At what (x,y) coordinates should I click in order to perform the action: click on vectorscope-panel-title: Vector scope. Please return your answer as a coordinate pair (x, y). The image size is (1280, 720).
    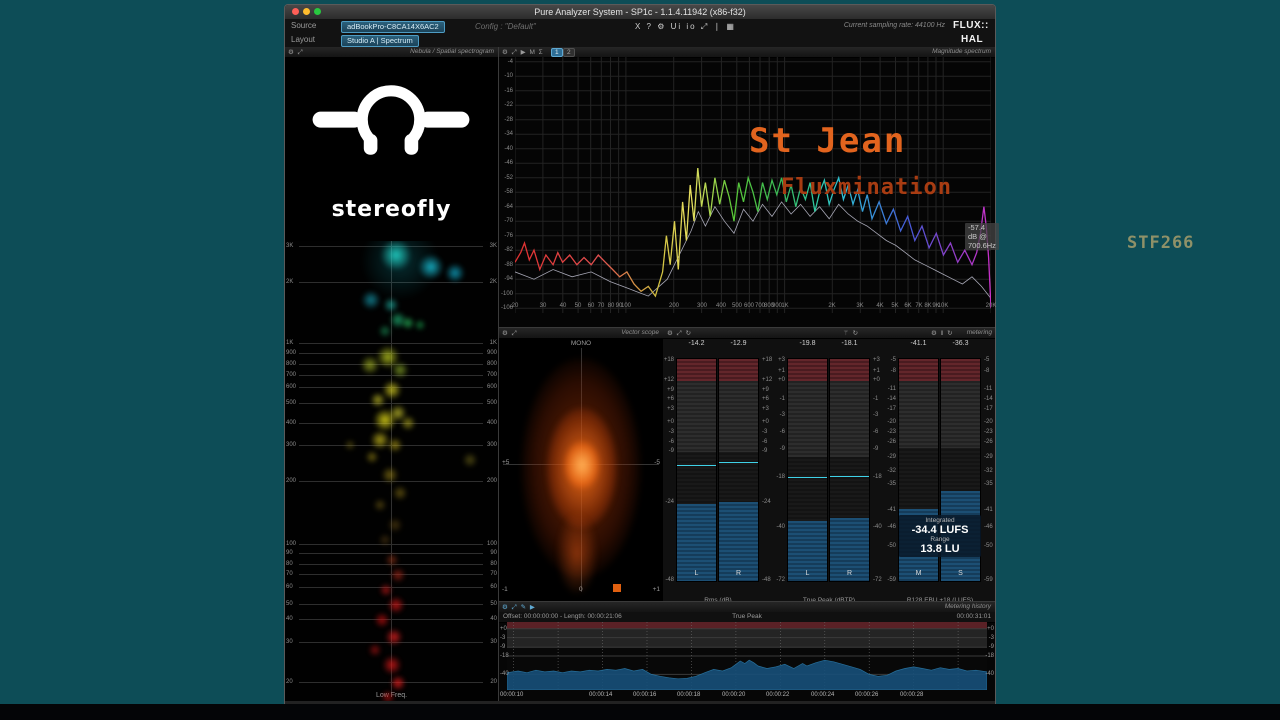
    Looking at the image, I should click on (640, 332).